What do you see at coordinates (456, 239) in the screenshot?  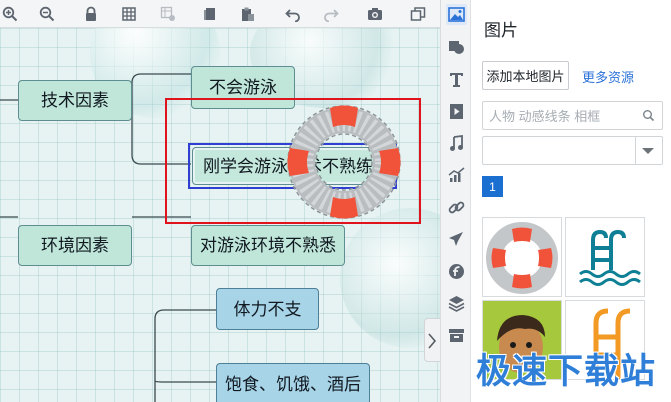 I see `plane-icon` at bounding box center [456, 239].